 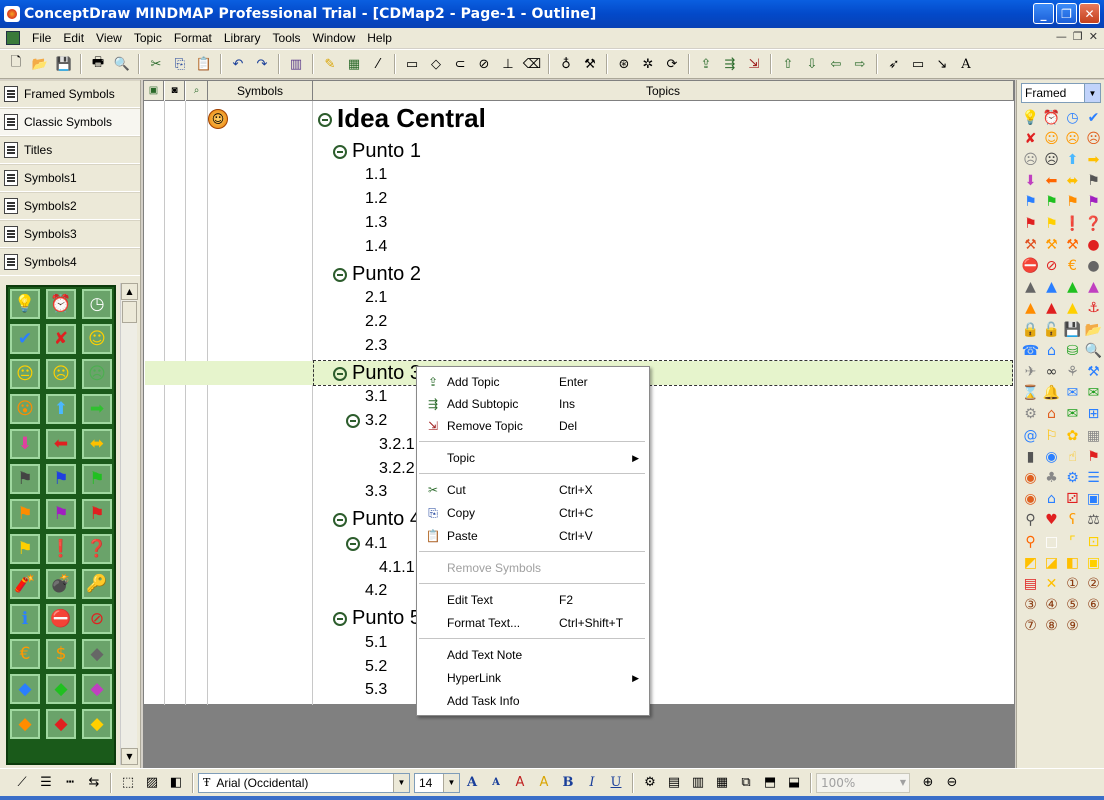 What do you see at coordinates (1030, 456) in the screenshot?
I see `phone-icon: ▮` at bounding box center [1030, 456].